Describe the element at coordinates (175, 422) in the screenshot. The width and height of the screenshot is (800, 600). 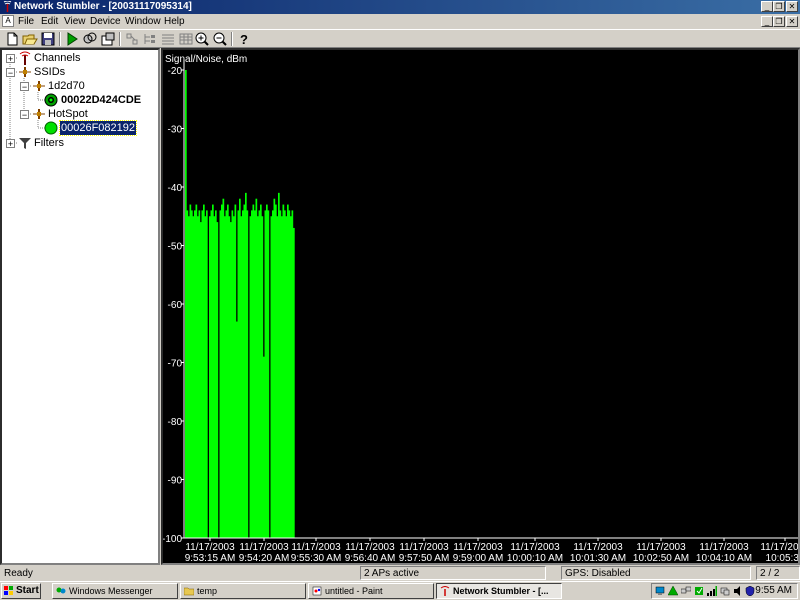
I see `y-tick-label: -80` at that location.